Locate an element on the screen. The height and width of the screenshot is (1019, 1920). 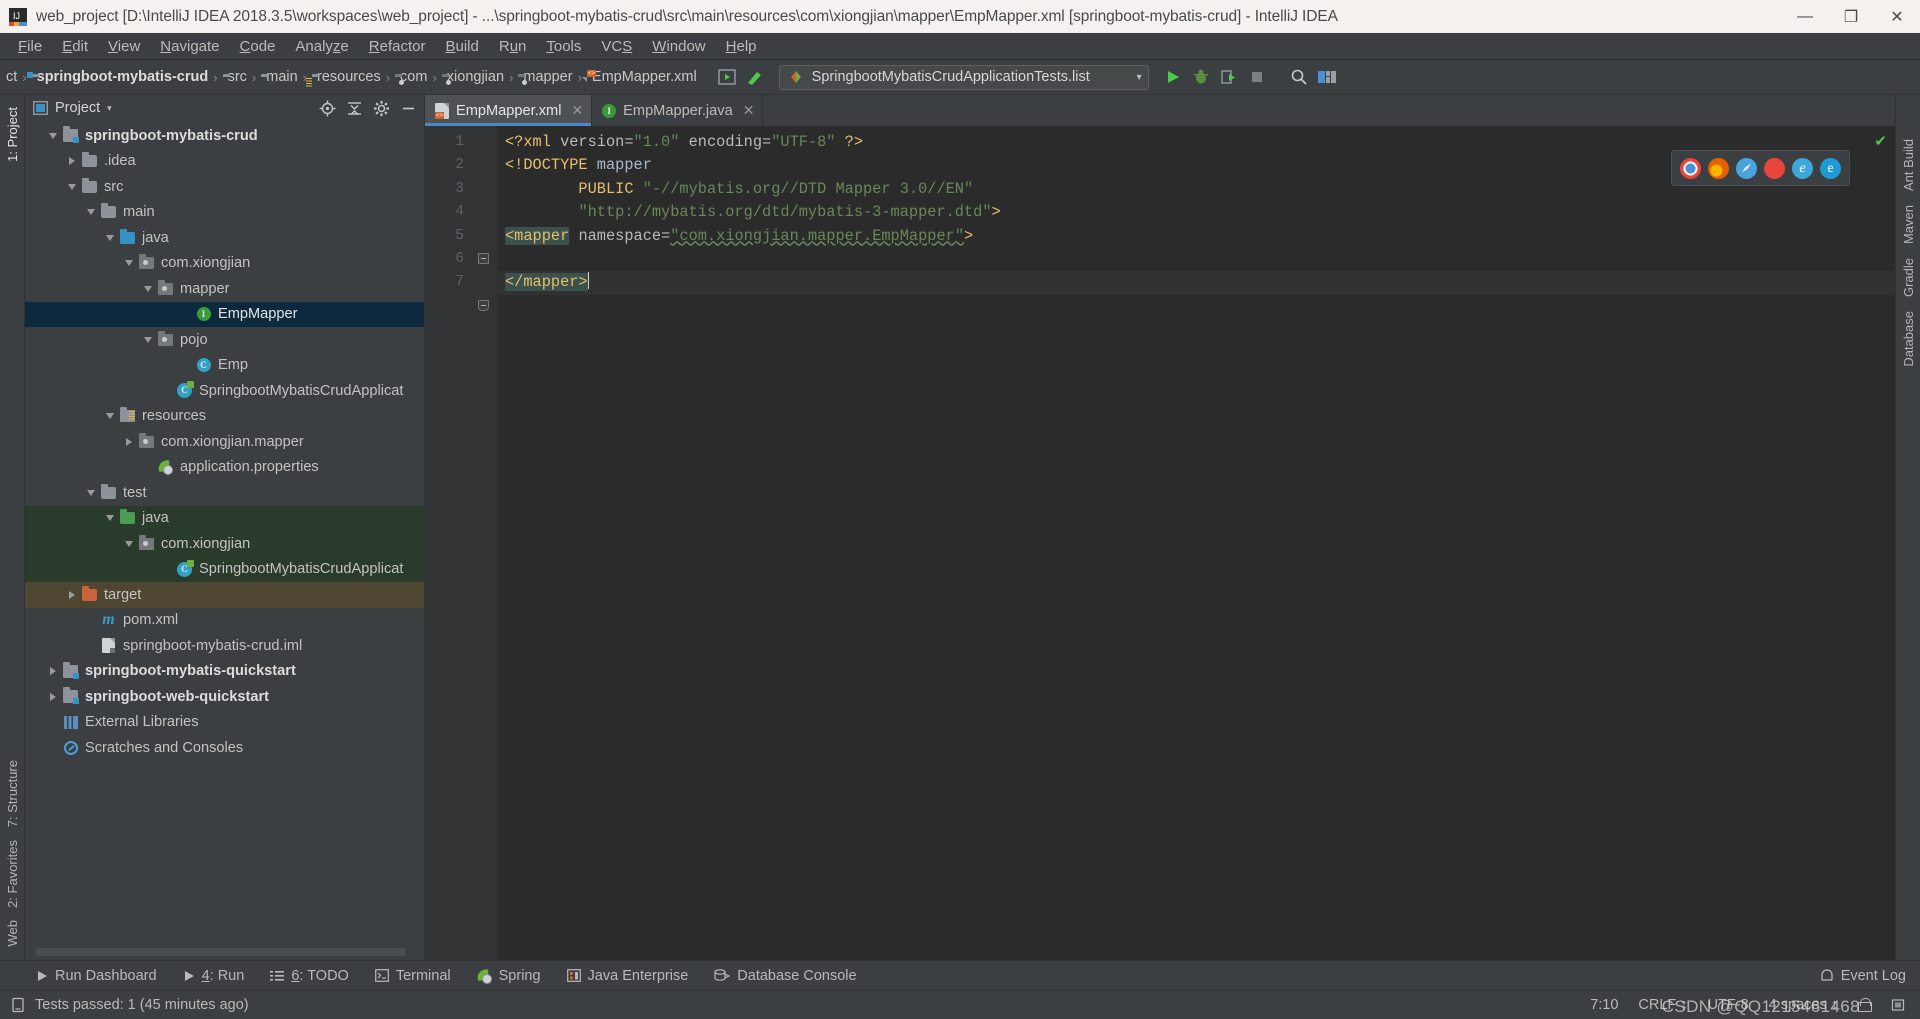
maximize-button: ❐ is located at coordinates (1851, 16).